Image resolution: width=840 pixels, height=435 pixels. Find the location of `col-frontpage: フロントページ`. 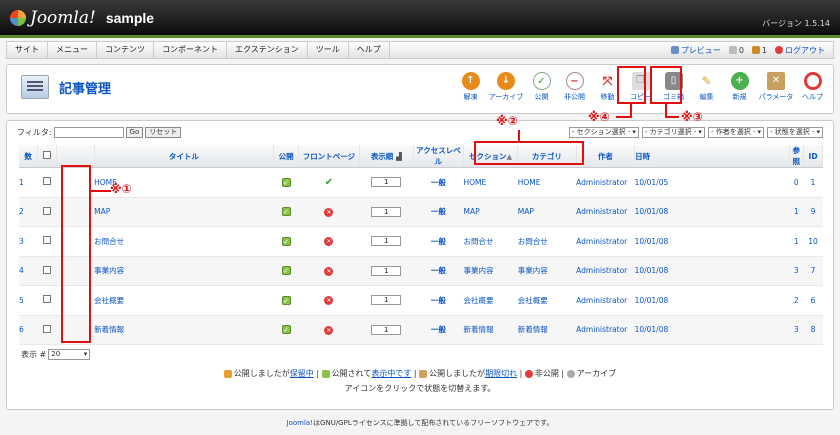

col-frontpage: フロントページ is located at coordinates (329, 156).